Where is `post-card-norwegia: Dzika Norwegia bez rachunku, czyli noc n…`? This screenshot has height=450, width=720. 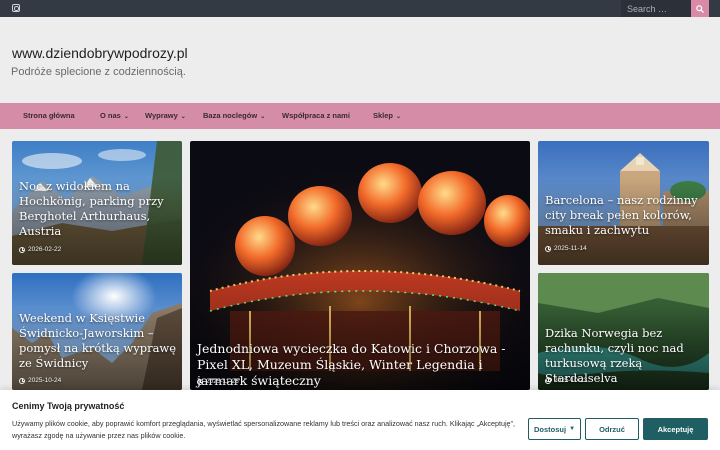 post-card-norwegia: Dzika Norwegia bez rachunku, czyli noc n… is located at coordinates (623, 331).